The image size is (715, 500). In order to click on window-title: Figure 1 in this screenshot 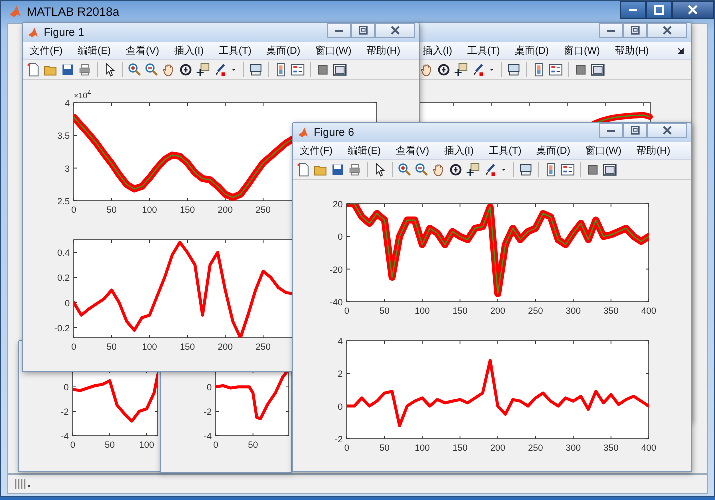, I will do `click(64, 32)`.